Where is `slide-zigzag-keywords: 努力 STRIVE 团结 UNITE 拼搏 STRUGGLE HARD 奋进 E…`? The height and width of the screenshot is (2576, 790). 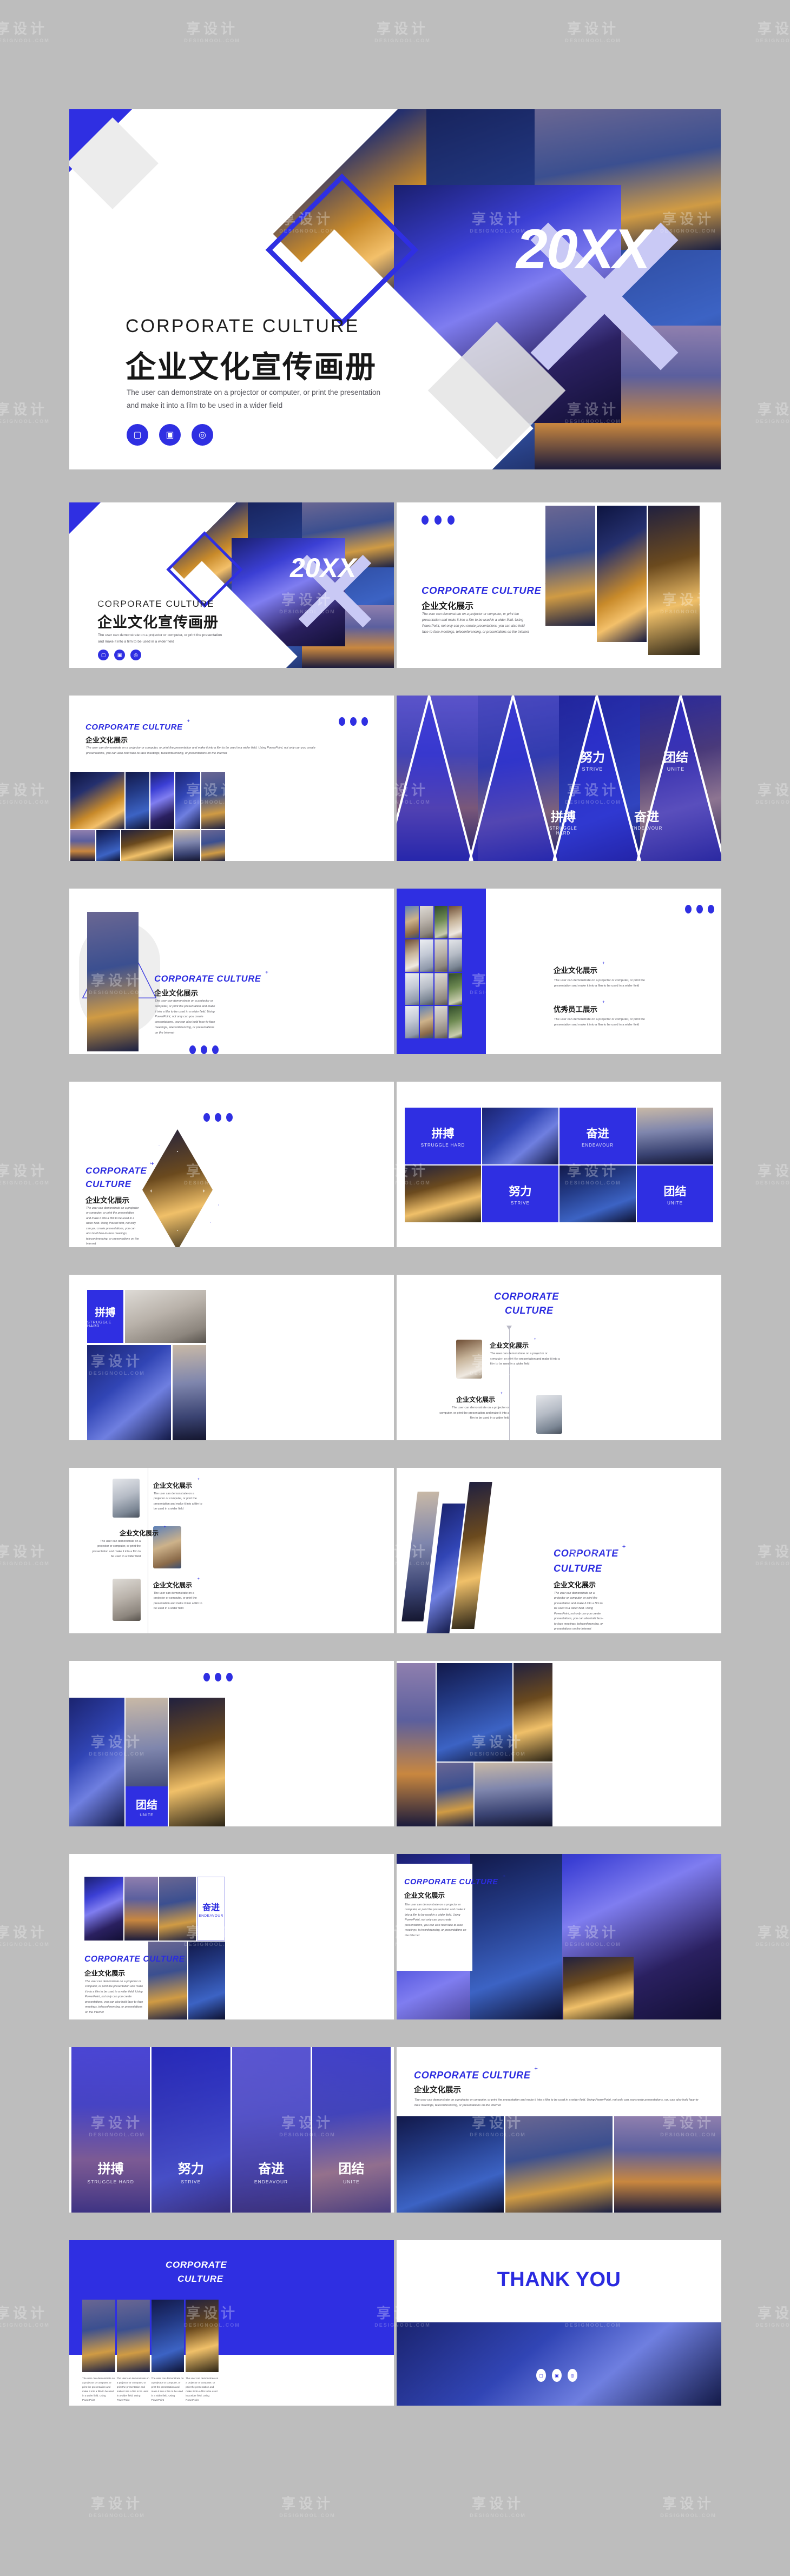
slide-zigzag-keywords: 努力 STRIVE 团结 UNITE 拼搏 STRUGGLE HARD 奋进 E… is located at coordinates (559, 778).